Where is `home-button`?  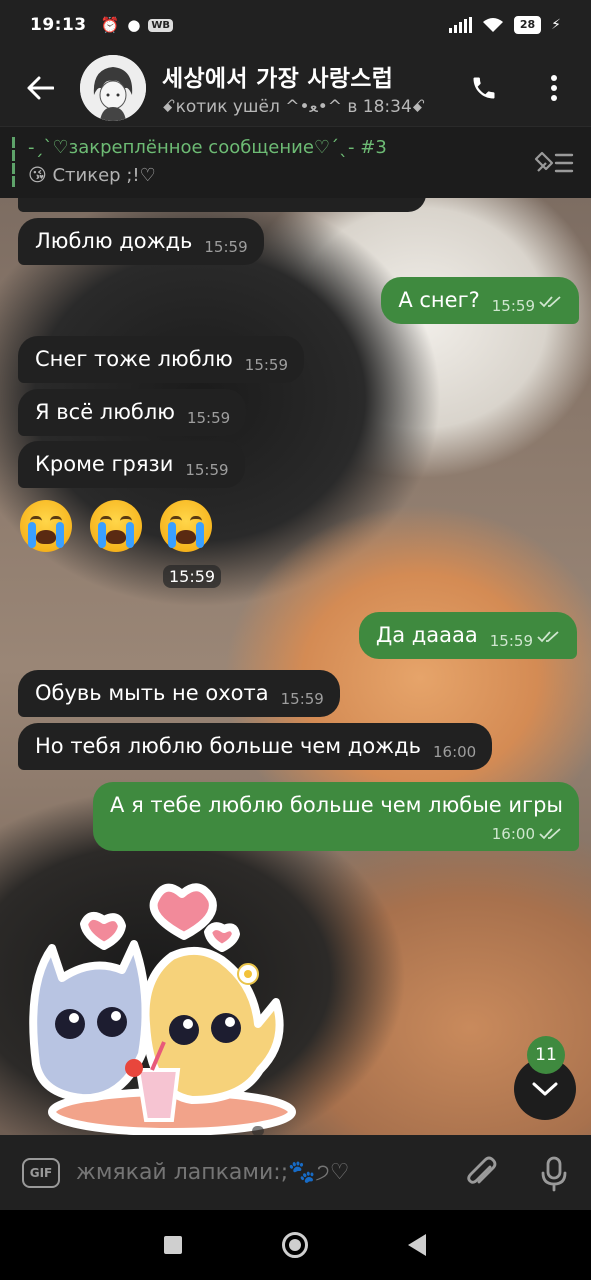 home-button is located at coordinates (295, 1245).